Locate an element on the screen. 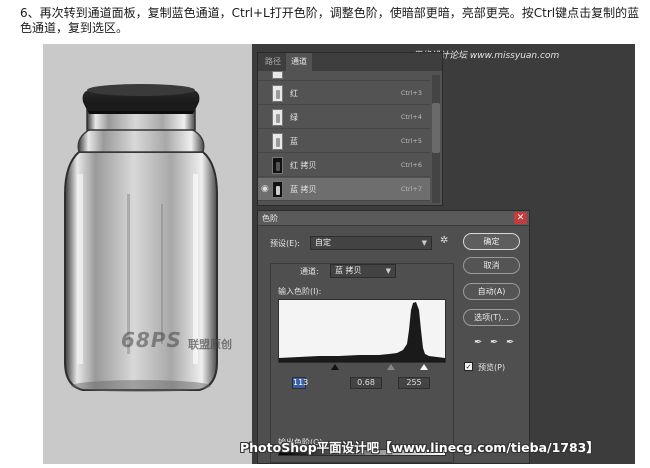 Image resolution: width=650 pixels, height=468 pixels. channel-shortcut: Ctrl+7 is located at coordinates (411, 189).